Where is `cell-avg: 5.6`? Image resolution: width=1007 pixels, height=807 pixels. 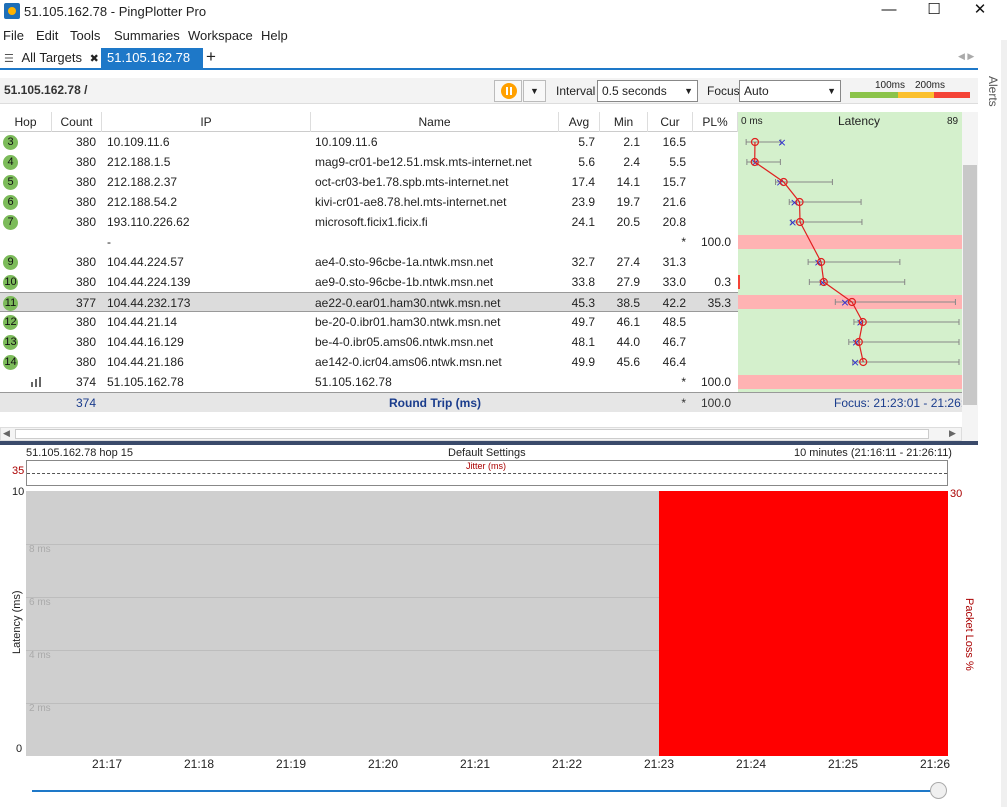 cell-avg: 5.6 is located at coordinates (586, 162).